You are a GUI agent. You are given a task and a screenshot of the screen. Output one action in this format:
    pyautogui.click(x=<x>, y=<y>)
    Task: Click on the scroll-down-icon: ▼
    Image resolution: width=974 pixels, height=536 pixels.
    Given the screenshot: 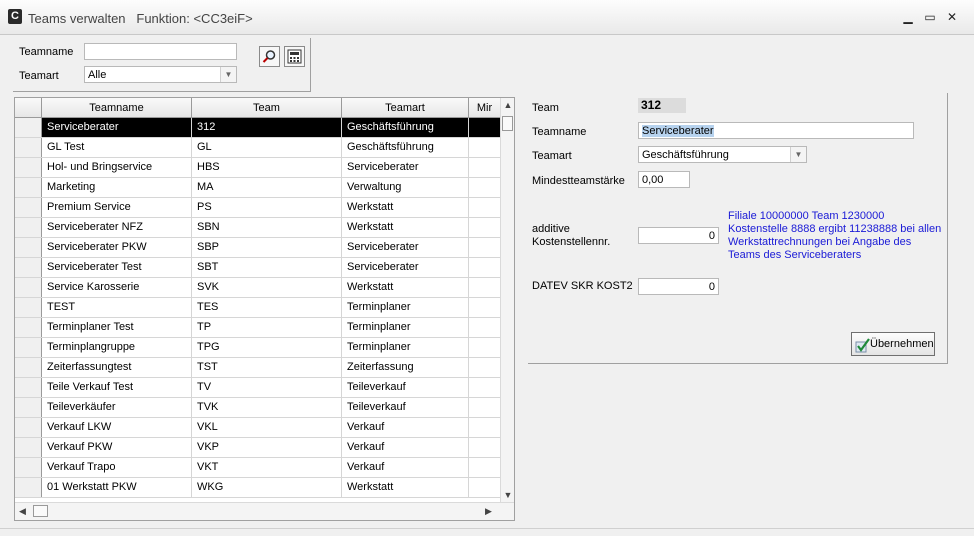 What is the action you would take?
    pyautogui.click(x=507, y=495)
    